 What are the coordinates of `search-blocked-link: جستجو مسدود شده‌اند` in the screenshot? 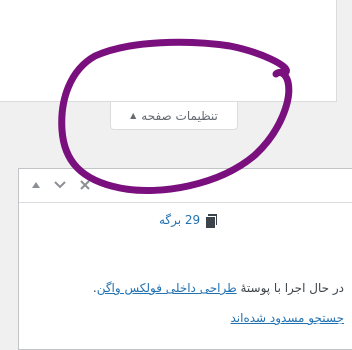 It's located at (287, 318).